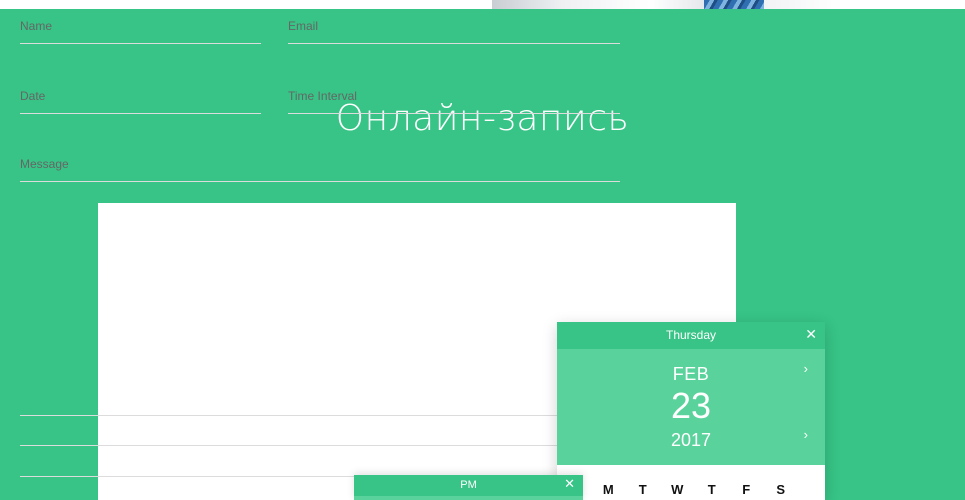  What do you see at coordinates (642, 489) in the screenshot?
I see `weekday-tuesday: T` at bounding box center [642, 489].